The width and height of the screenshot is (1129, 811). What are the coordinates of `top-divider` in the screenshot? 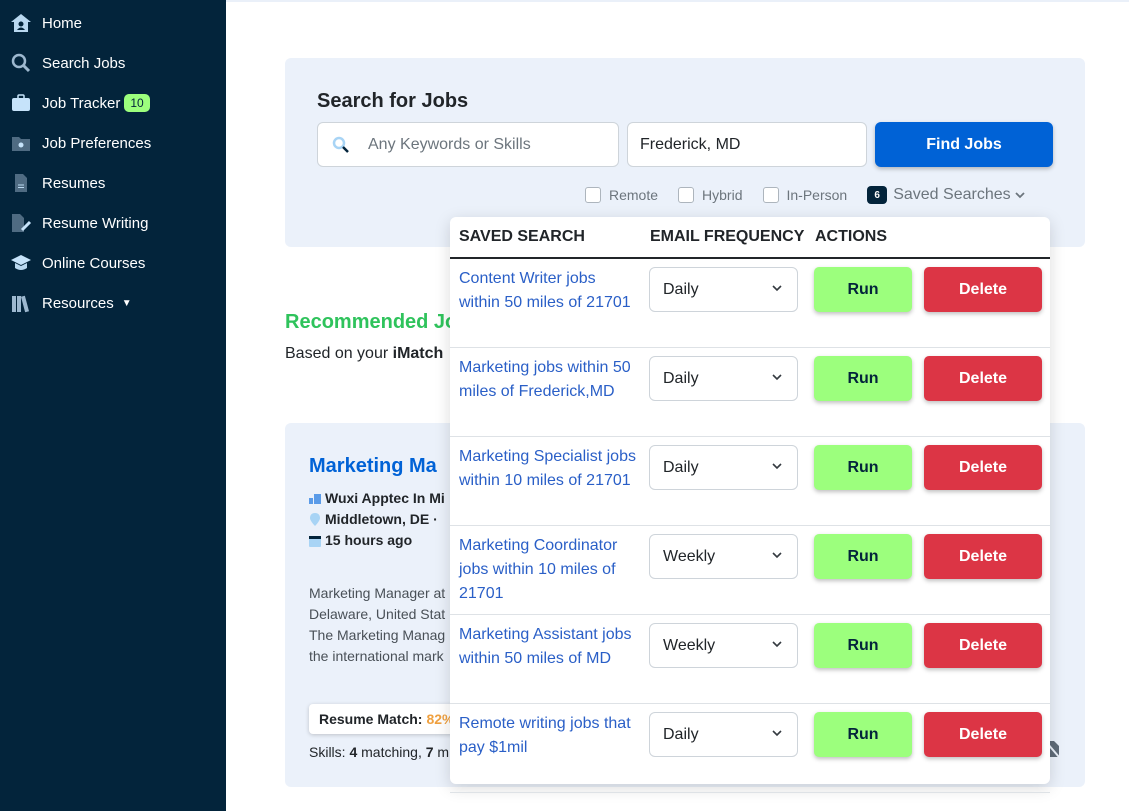 It's located at (677, 1).